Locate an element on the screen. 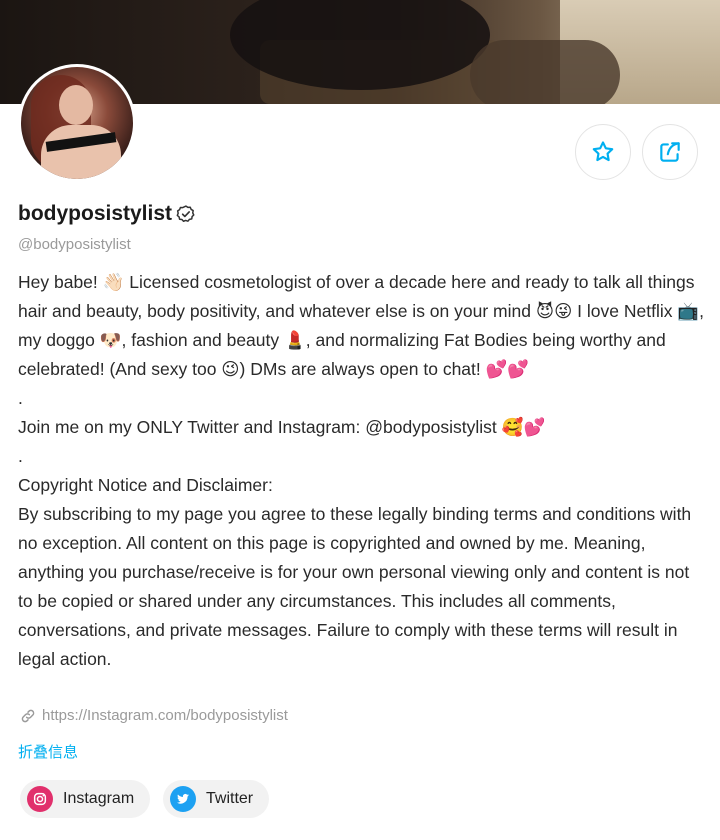 This screenshot has height=840, width=720. instagram-icon is located at coordinates (40, 799).